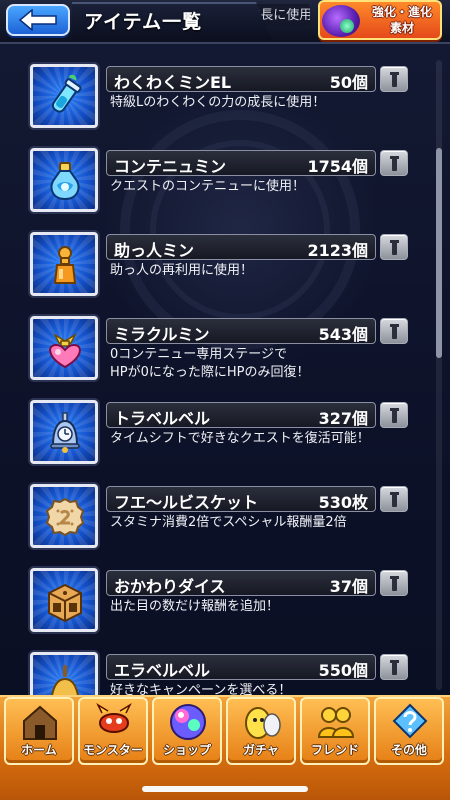 The image size is (450, 800). Describe the element at coordinates (439, 253) in the screenshot. I see `scrollbar-thumb` at that location.